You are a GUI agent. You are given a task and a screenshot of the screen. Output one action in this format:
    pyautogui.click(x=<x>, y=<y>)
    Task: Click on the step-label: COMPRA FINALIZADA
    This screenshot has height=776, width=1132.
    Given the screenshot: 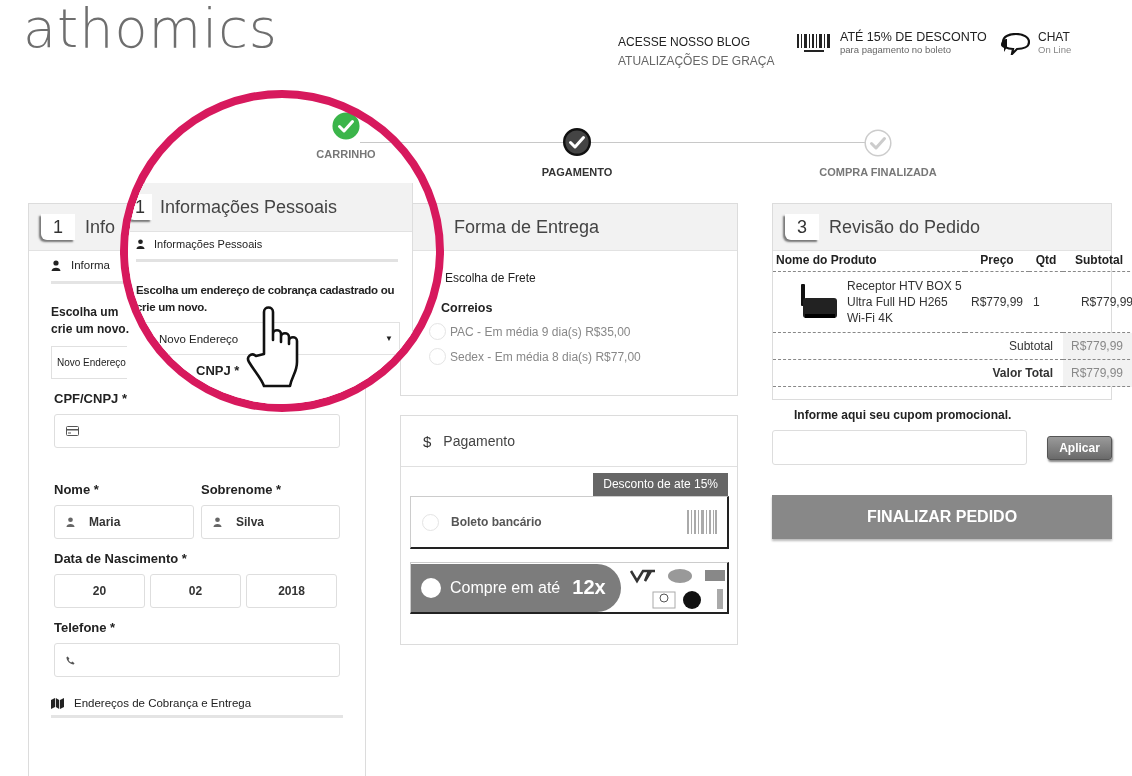 What is the action you would take?
    pyautogui.click(x=878, y=172)
    